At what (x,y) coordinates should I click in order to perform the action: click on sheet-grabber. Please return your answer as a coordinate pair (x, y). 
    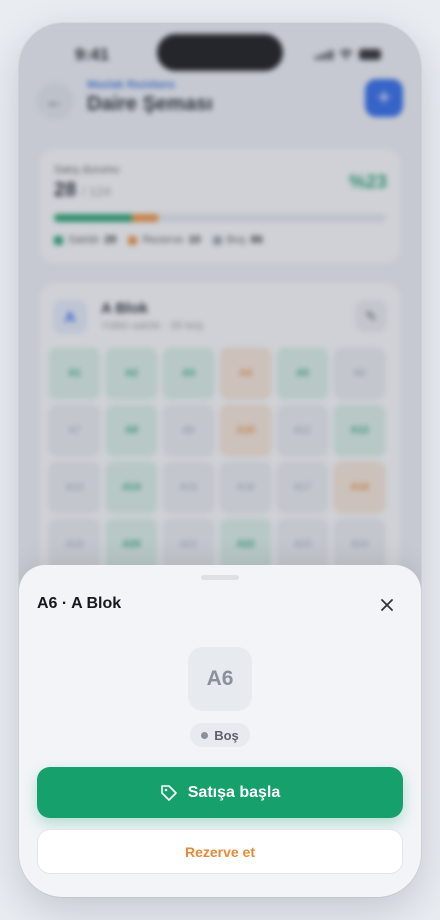
    Looking at the image, I should click on (220, 577).